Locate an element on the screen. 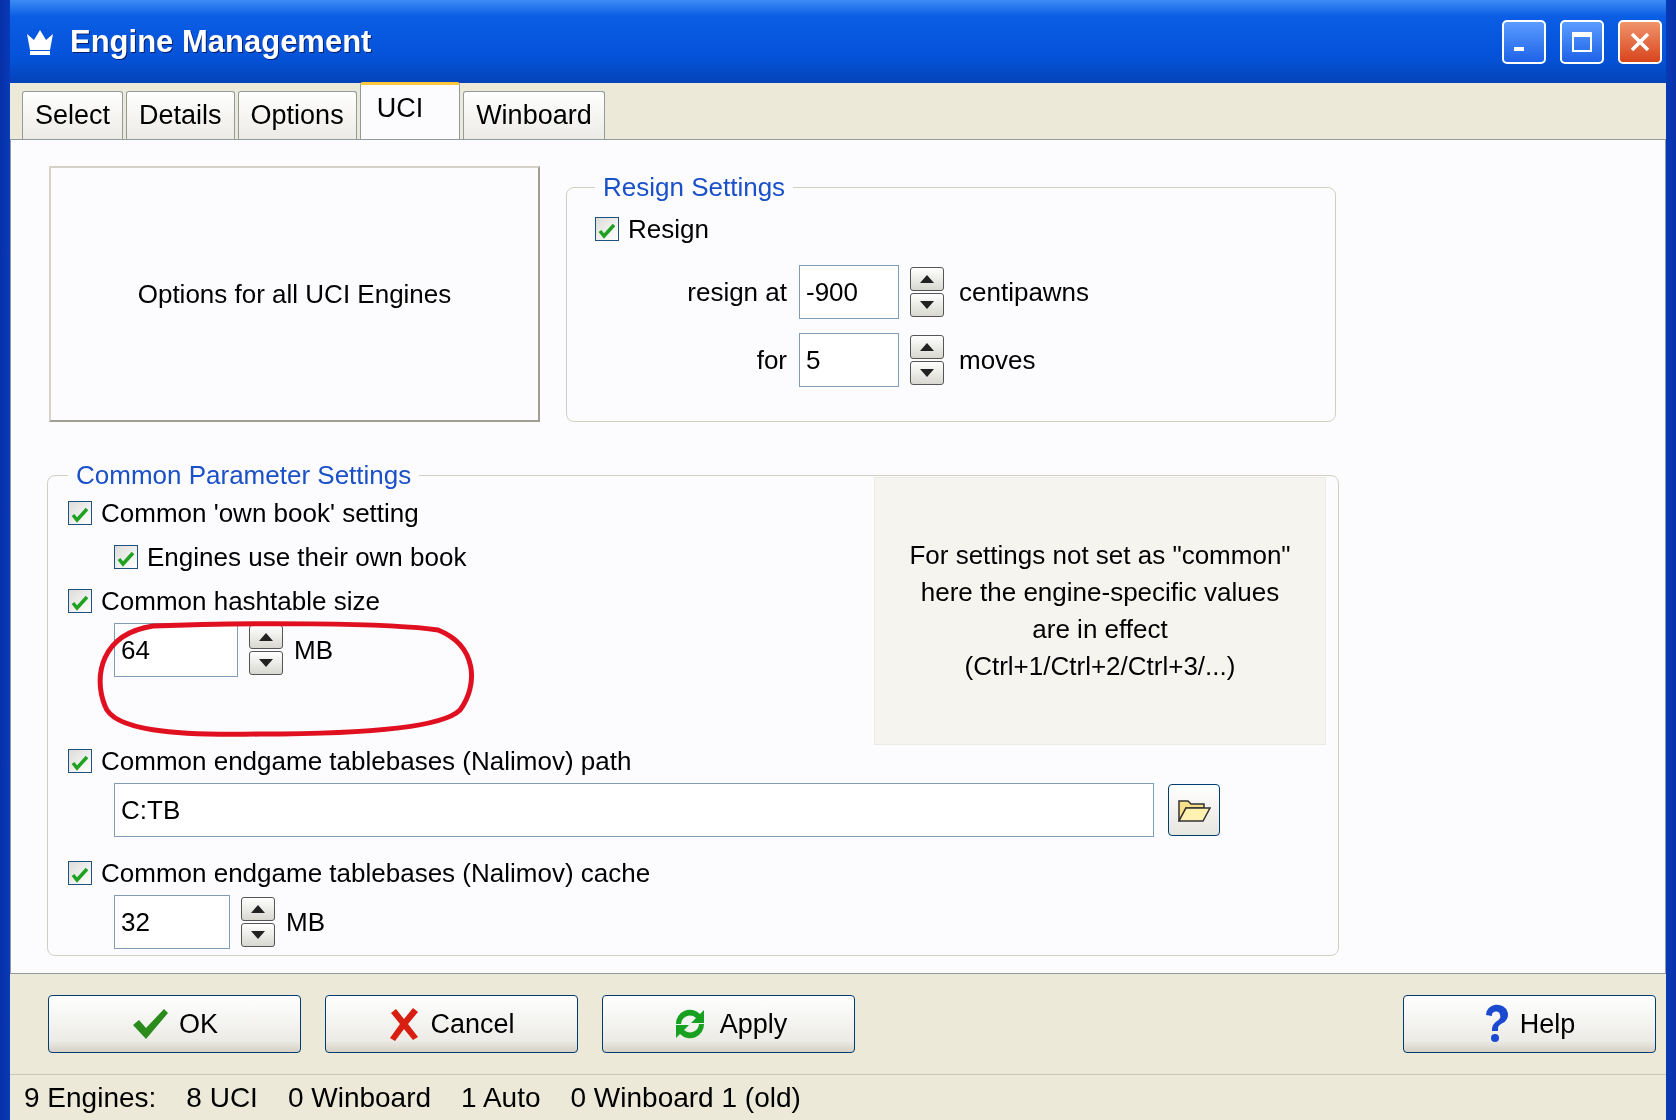 Image resolution: width=1676 pixels, height=1120 pixels. unit-label: centipawns is located at coordinates (1025, 292).